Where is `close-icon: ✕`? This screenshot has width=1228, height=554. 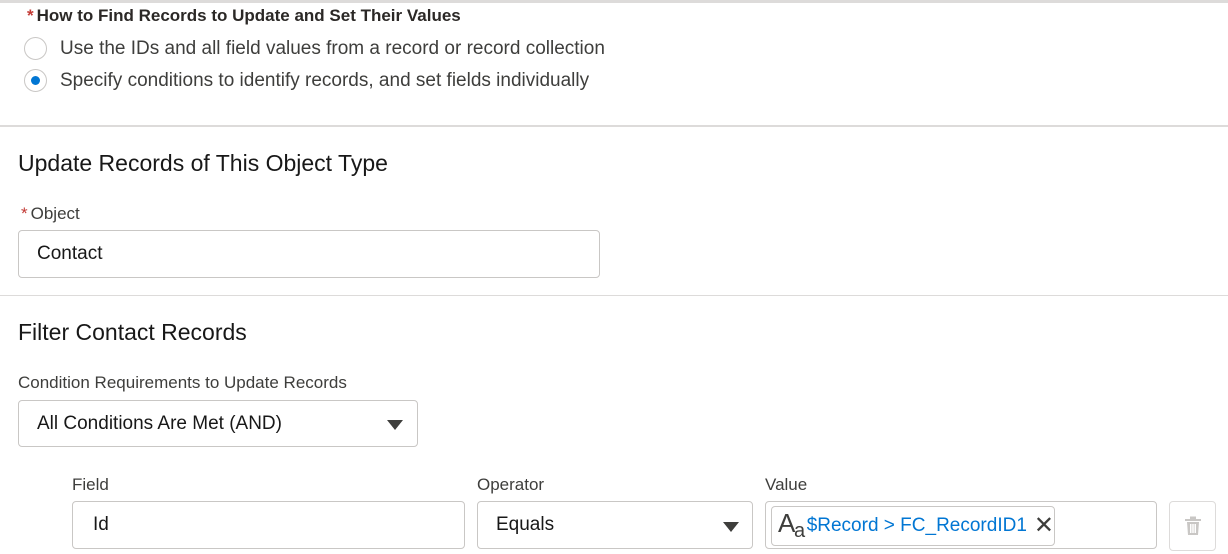
close-icon: ✕ is located at coordinates (1044, 526).